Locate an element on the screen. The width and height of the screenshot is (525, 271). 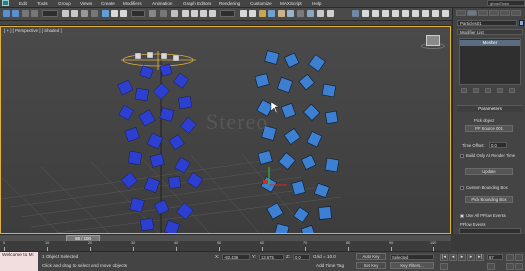
parameters-rollout-header: Parameters is located at coordinates (490, 108).